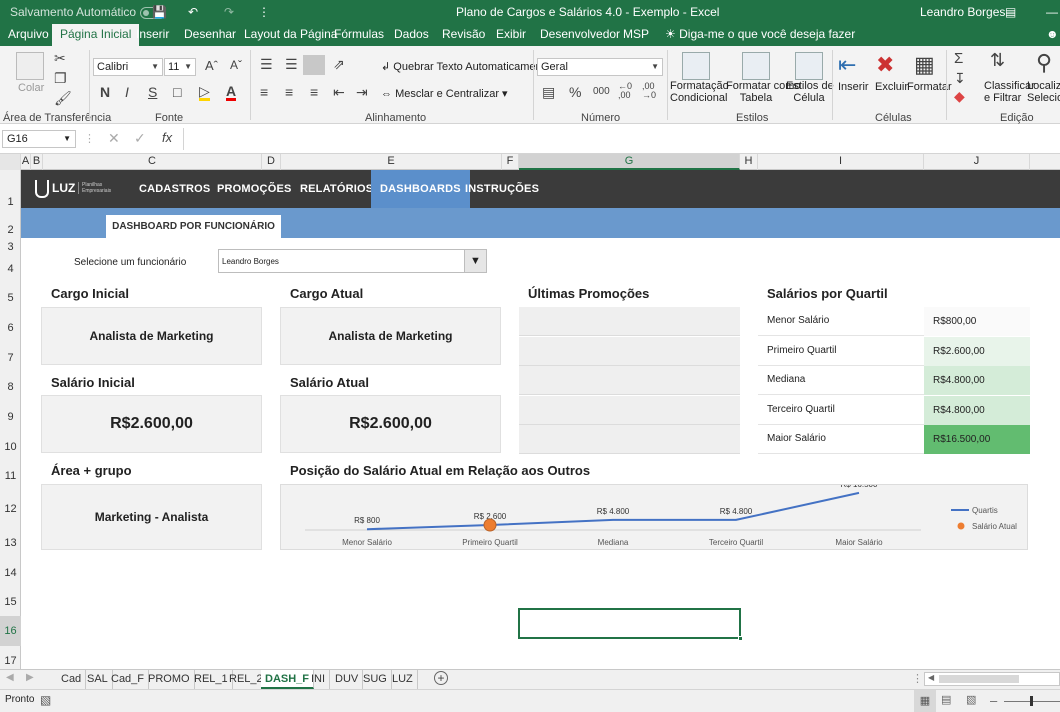 The image size is (1060, 712). What do you see at coordinates (28, 35) in the screenshot?
I see `tab-arquivo: Arquivo` at bounding box center [28, 35].